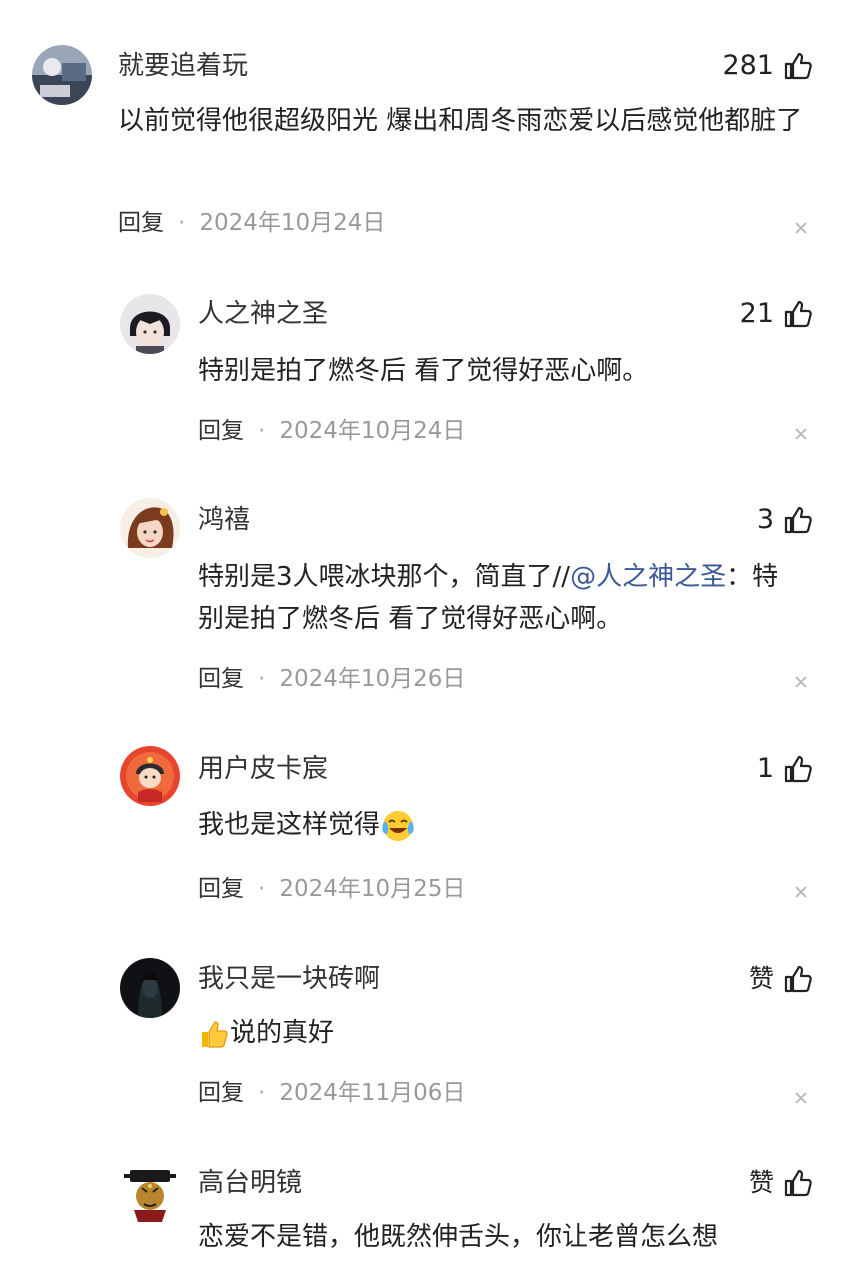 Image resolution: width=848 pixels, height=1276 pixels. I want to click on username: 人之神之圣, so click(263, 314).